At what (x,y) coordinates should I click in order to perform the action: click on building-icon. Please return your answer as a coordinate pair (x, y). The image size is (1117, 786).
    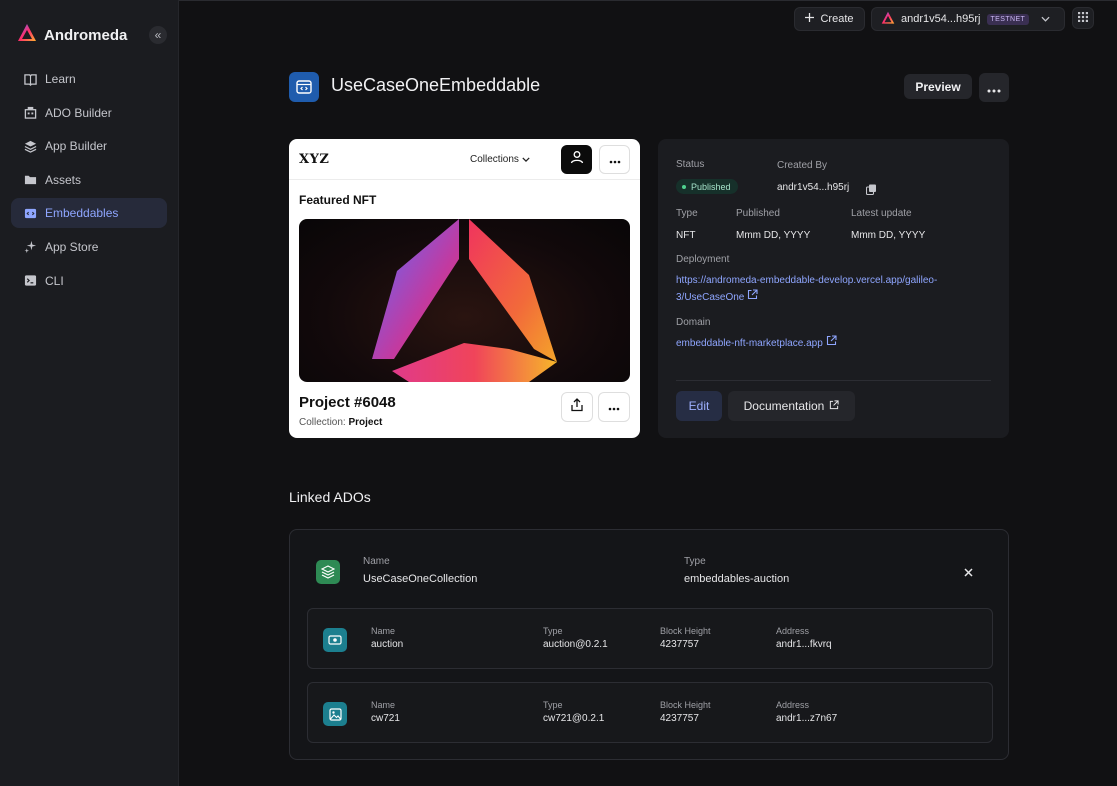
    Looking at the image, I should click on (30, 113).